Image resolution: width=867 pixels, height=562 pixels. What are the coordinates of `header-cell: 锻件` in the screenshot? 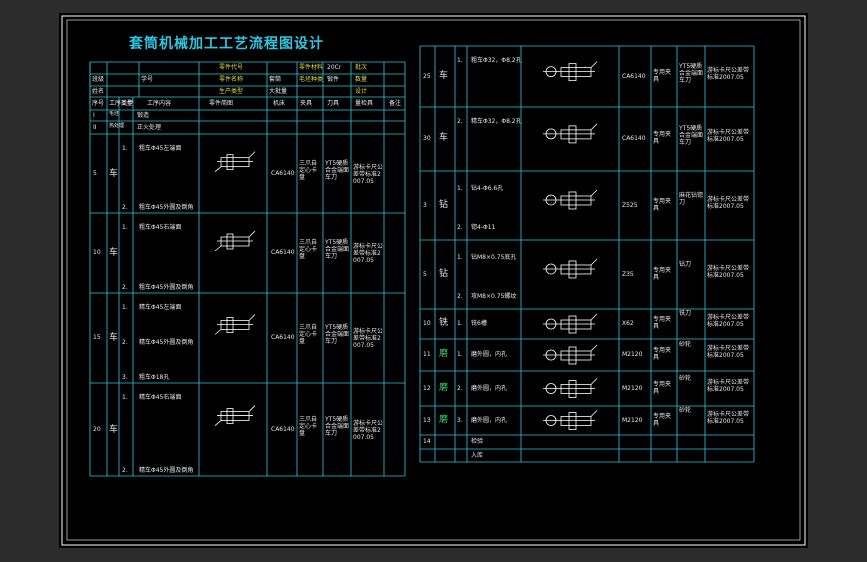 It's located at (333, 79).